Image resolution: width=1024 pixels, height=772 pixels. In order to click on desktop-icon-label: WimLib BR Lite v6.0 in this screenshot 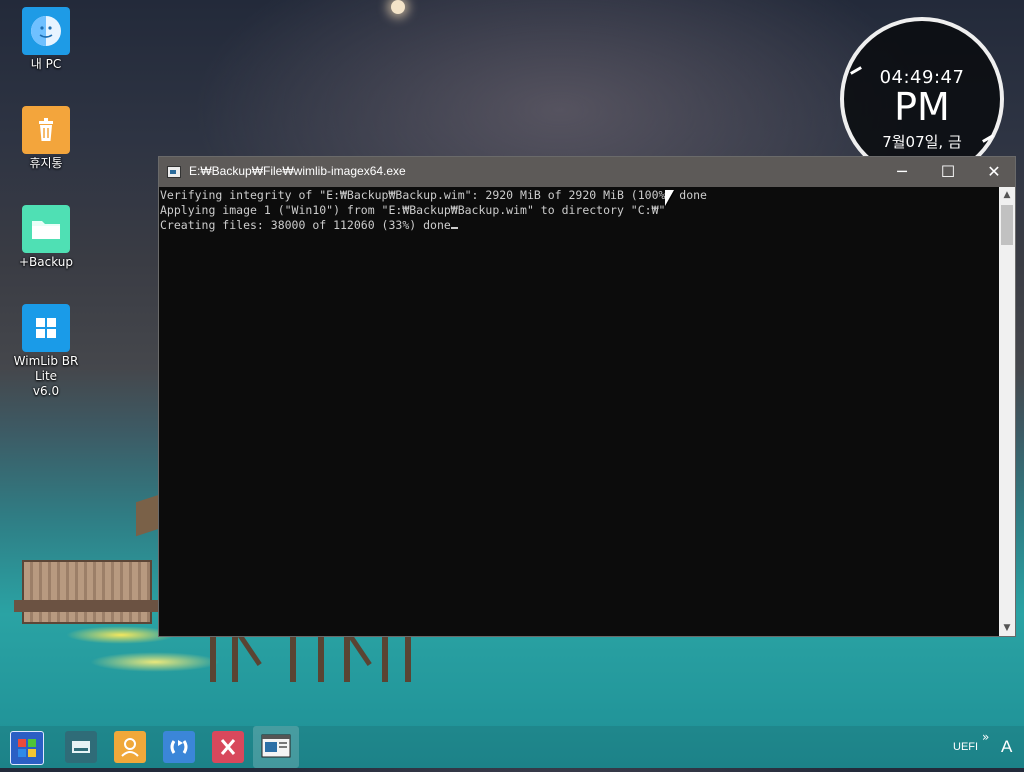, I will do `click(46, 376)`.